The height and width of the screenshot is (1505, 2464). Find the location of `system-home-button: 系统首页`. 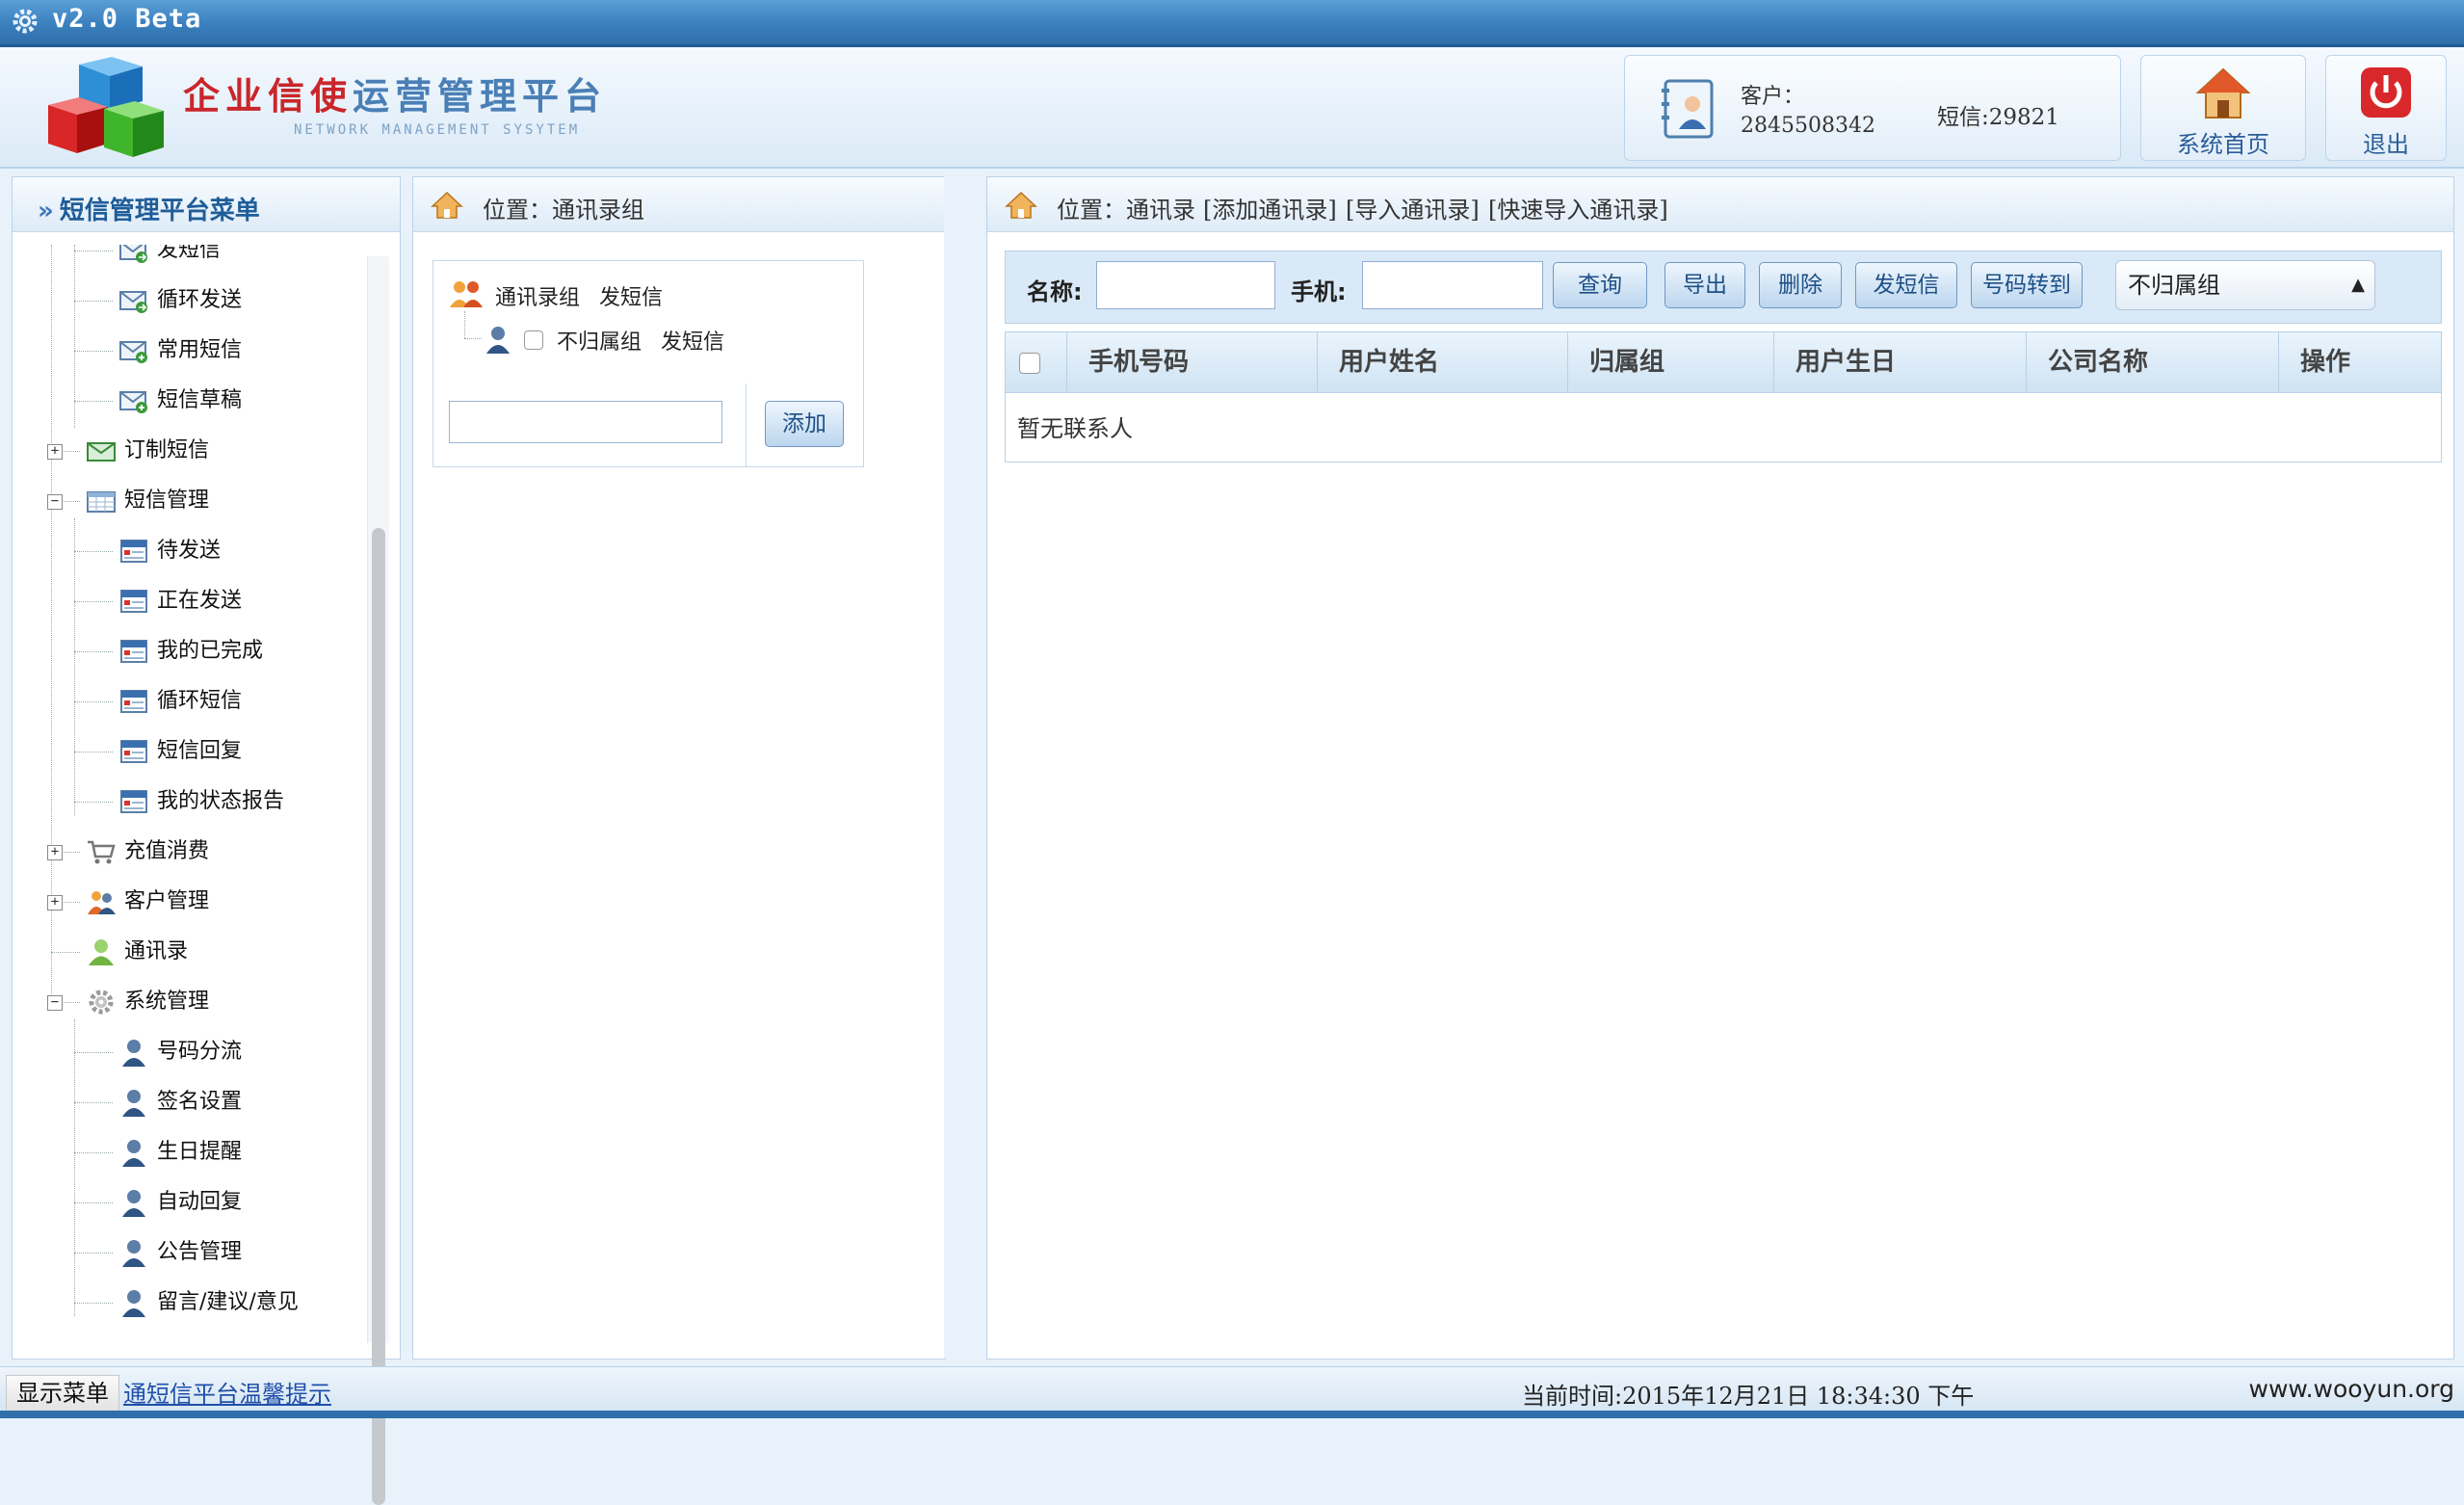

system-home-button: 系统首页 is located at coordinates (2223, 108).